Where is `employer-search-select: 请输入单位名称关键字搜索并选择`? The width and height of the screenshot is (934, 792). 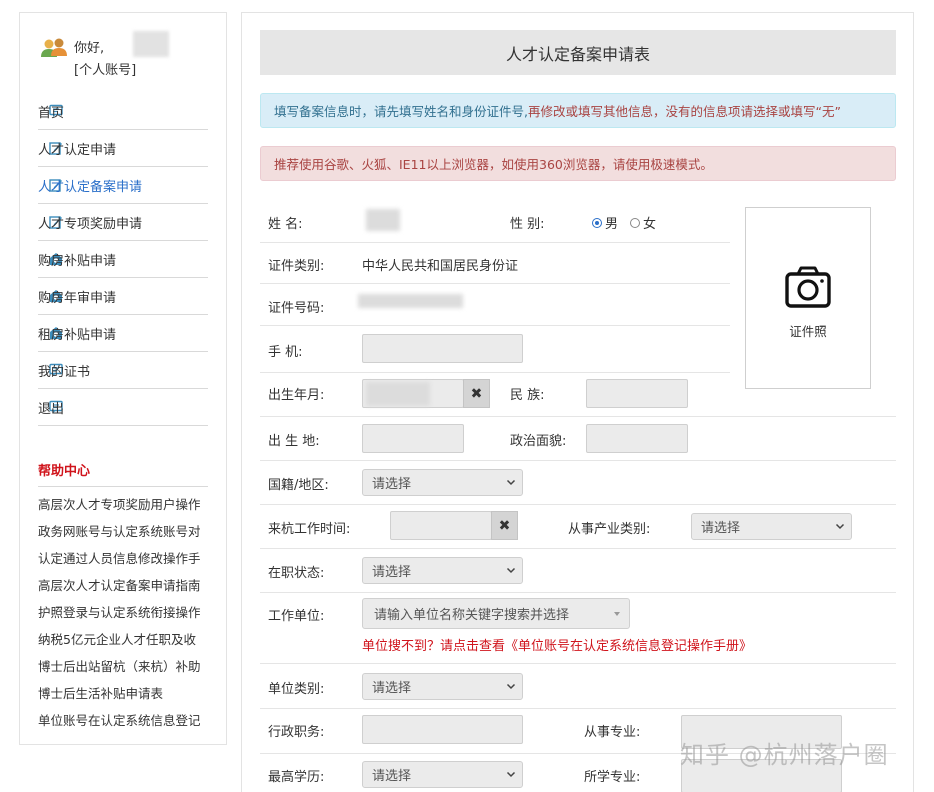 employer-search-select: 请输入单位名称关键字搜索并选择 is located at coordinates (496, 613).